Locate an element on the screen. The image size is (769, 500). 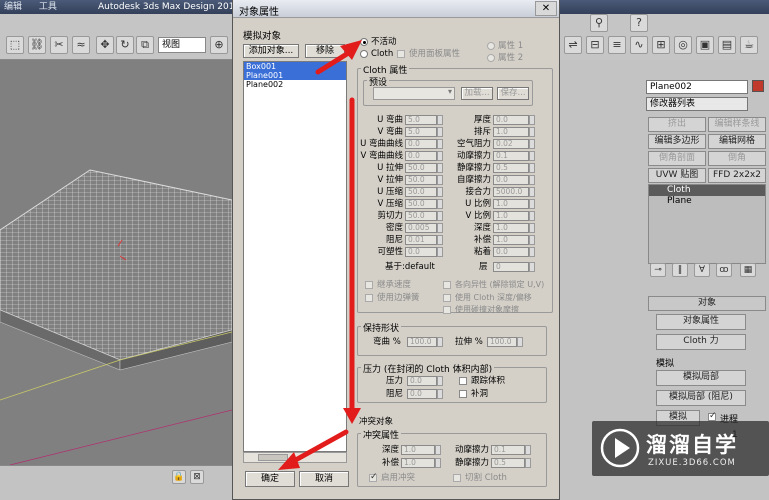
tutorial-arrows is located at coordinates (320, 255).